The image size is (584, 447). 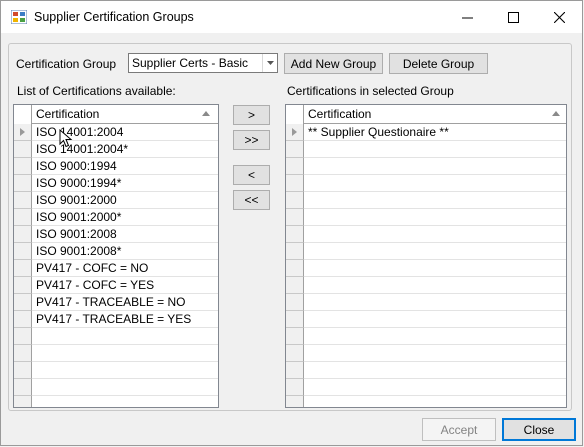 What do you see at coordinates (333, 63) in the screenshot?
I see `add-new-group-button: Add New Group` at bounding box center [333, 63].